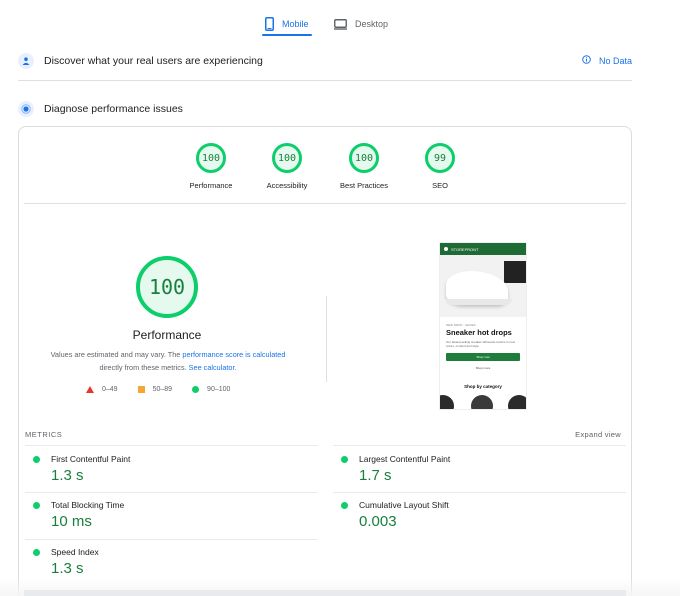  Describe the element at coordinates (233, 354) in the screenshot. I see `score-calculated-link: performance score is calculated` at that location.